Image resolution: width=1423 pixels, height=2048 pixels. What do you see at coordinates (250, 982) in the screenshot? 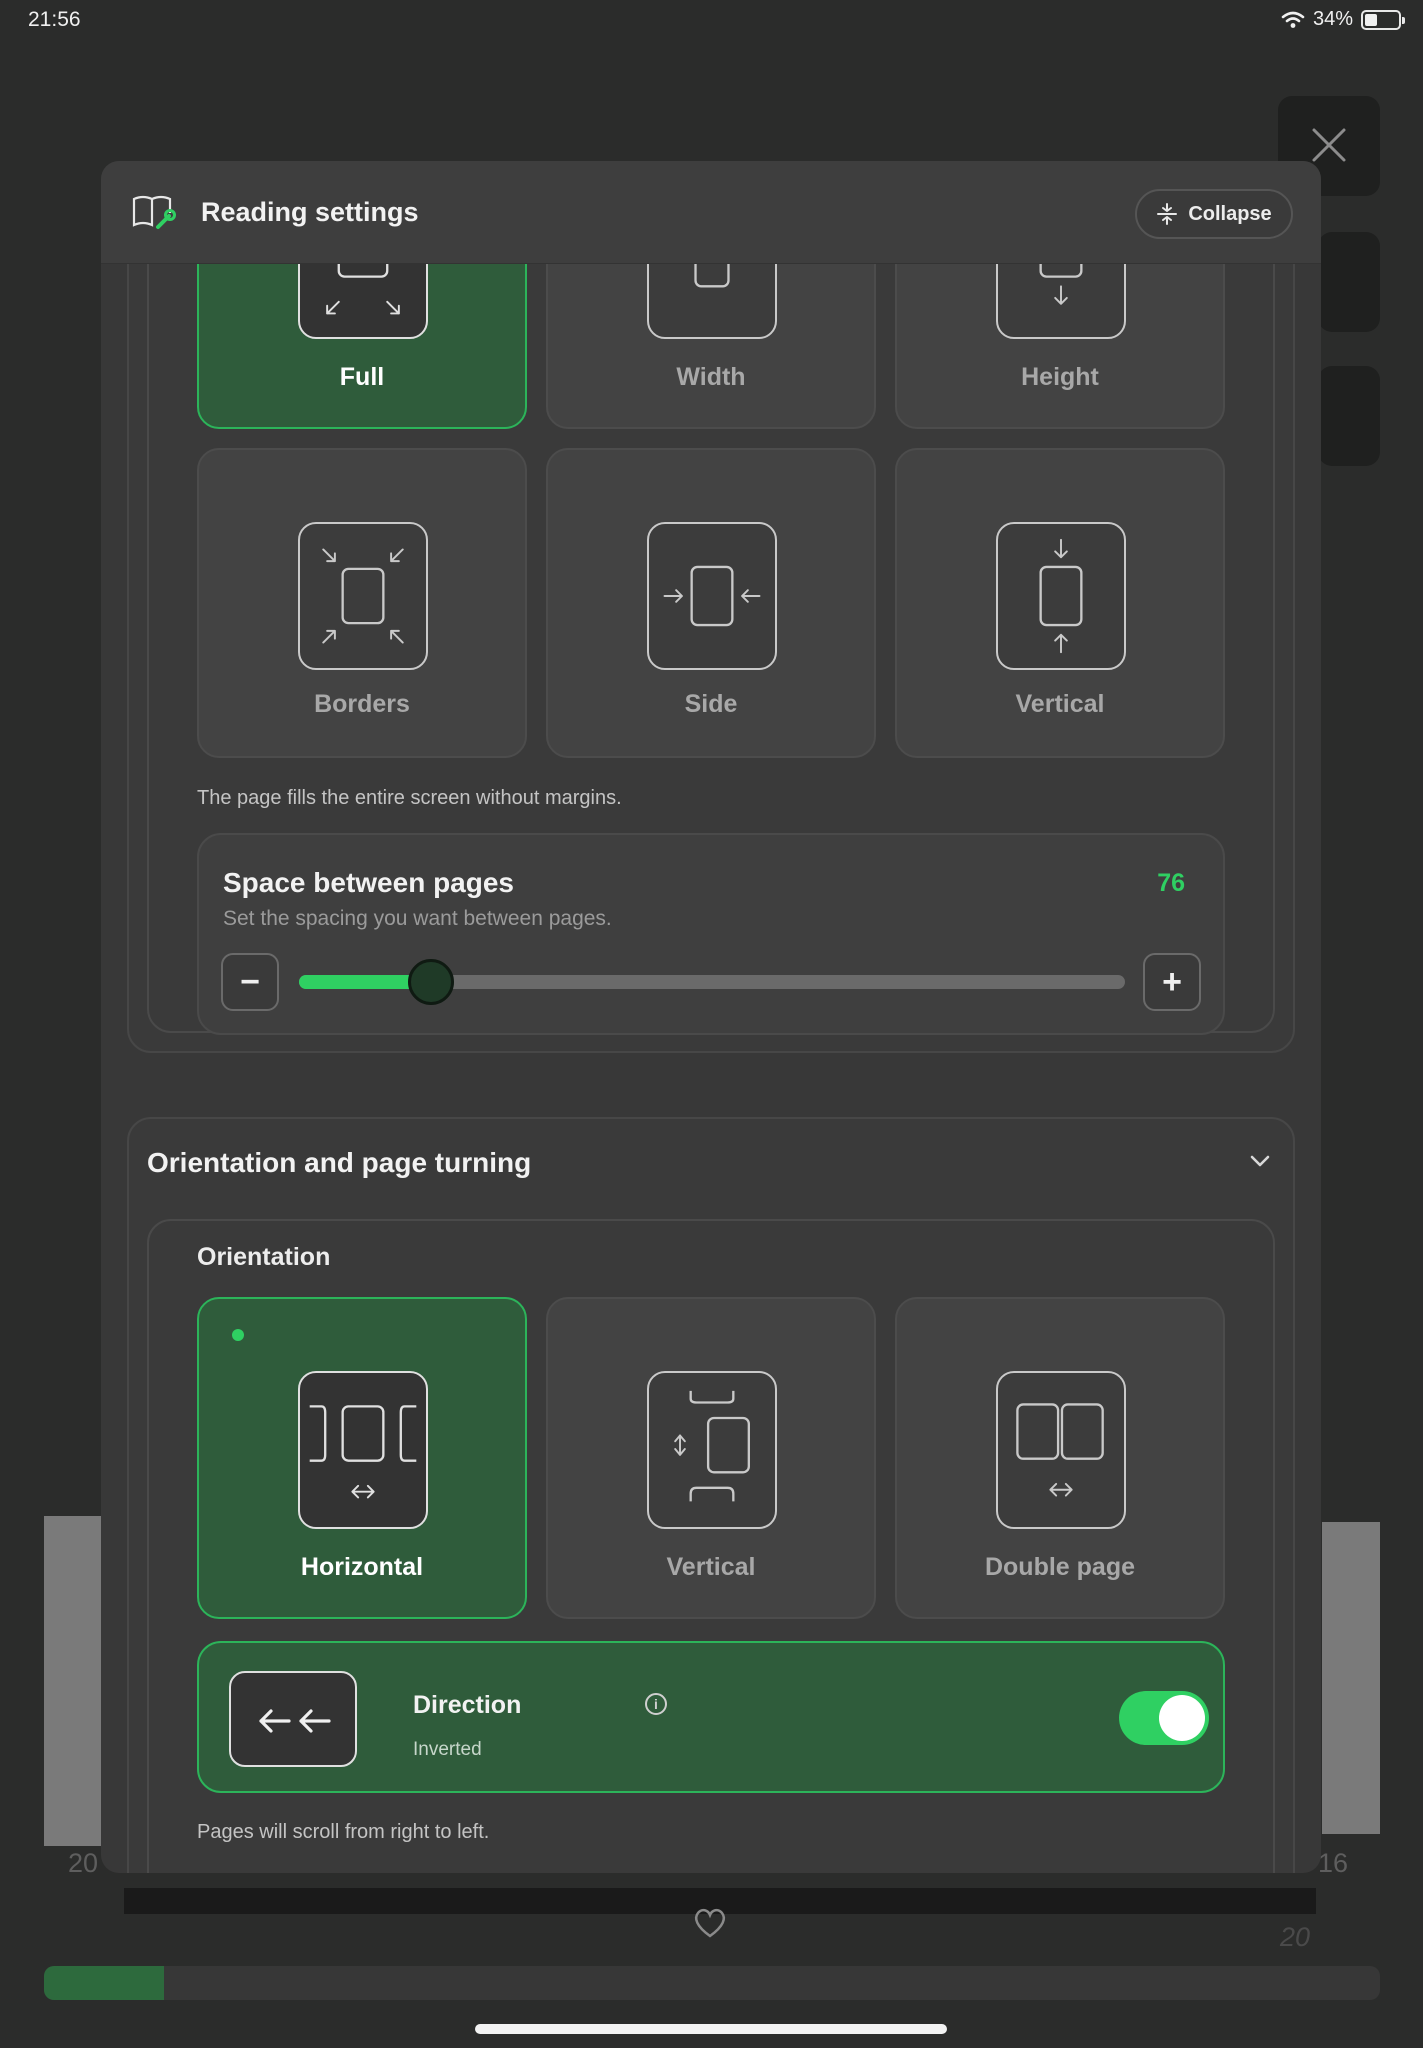
I see `spacing-decrease-button: −` at bounding box center [250, 982].